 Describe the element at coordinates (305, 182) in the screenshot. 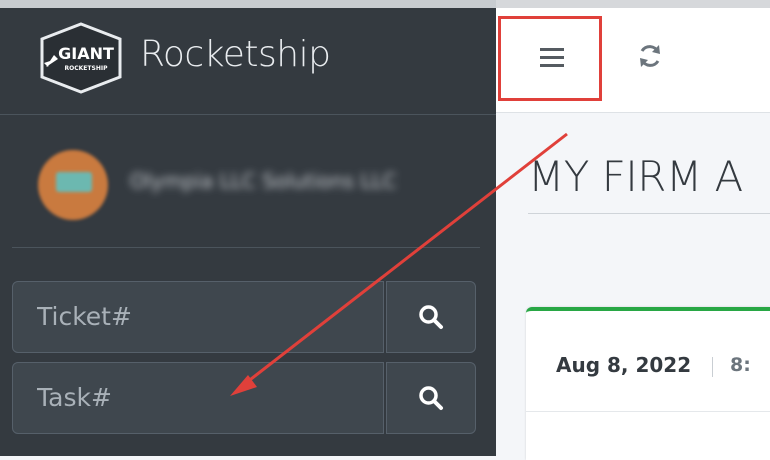

I see `user-name: Olympia LLC Solutions LLC` at that location.